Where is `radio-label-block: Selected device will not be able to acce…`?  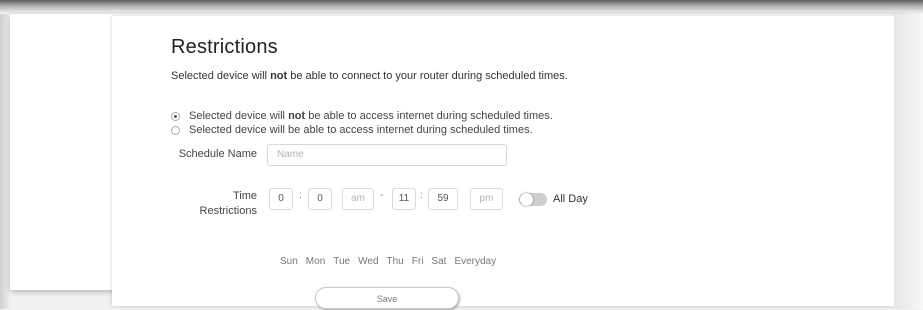
radio-label-block: Selected device will not be able to acce… is located at coordinates (371, 116).